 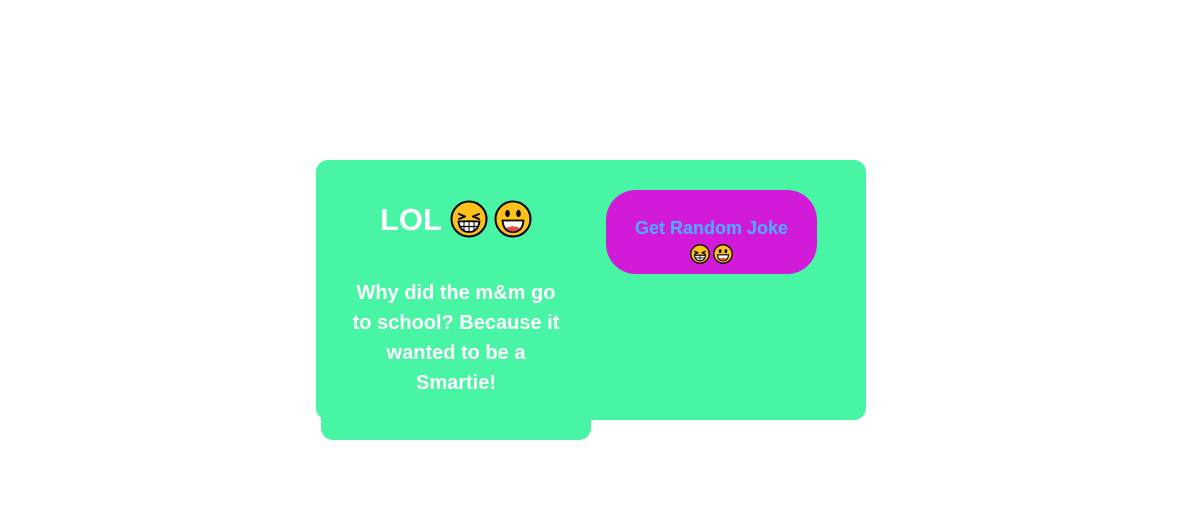 What do you see at coordinates (711, 228) in the screenshot?
I see `get-random-joke-label: Get Random Joke` at bounding box center [711, 228].